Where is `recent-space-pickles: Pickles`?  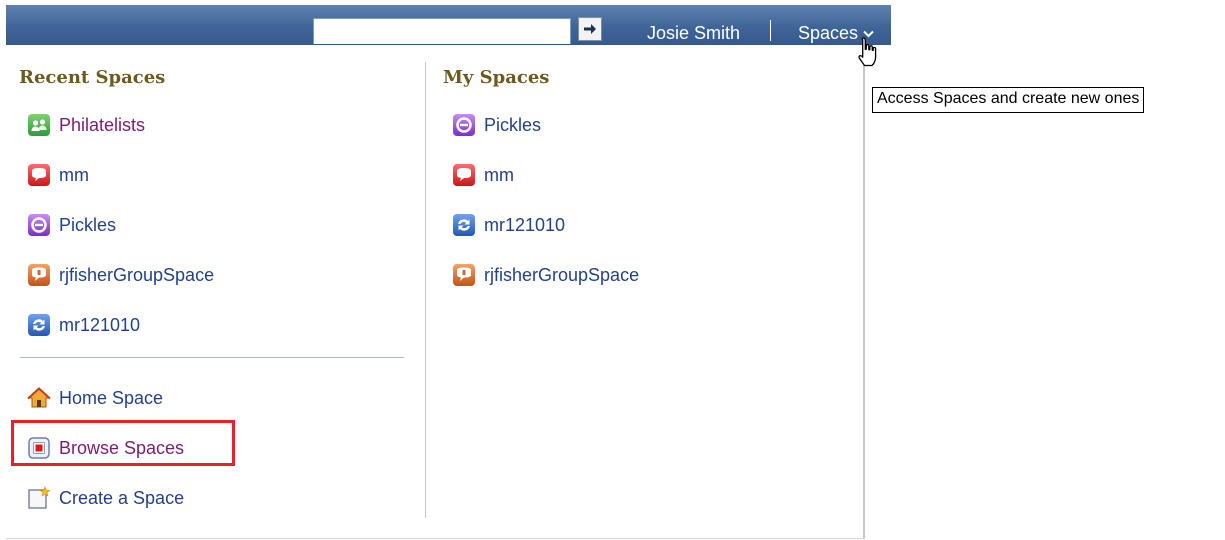 recent-space-pickles: Pickles is located at coordinates (71, 225).